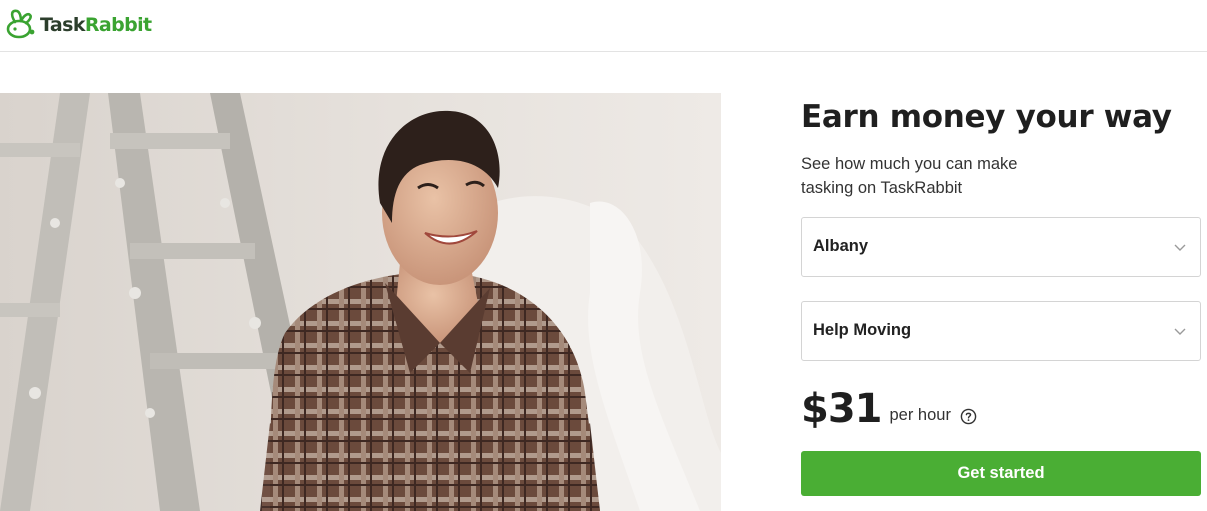  I want to click on page-title: Earn money your way, so click(986, 117).